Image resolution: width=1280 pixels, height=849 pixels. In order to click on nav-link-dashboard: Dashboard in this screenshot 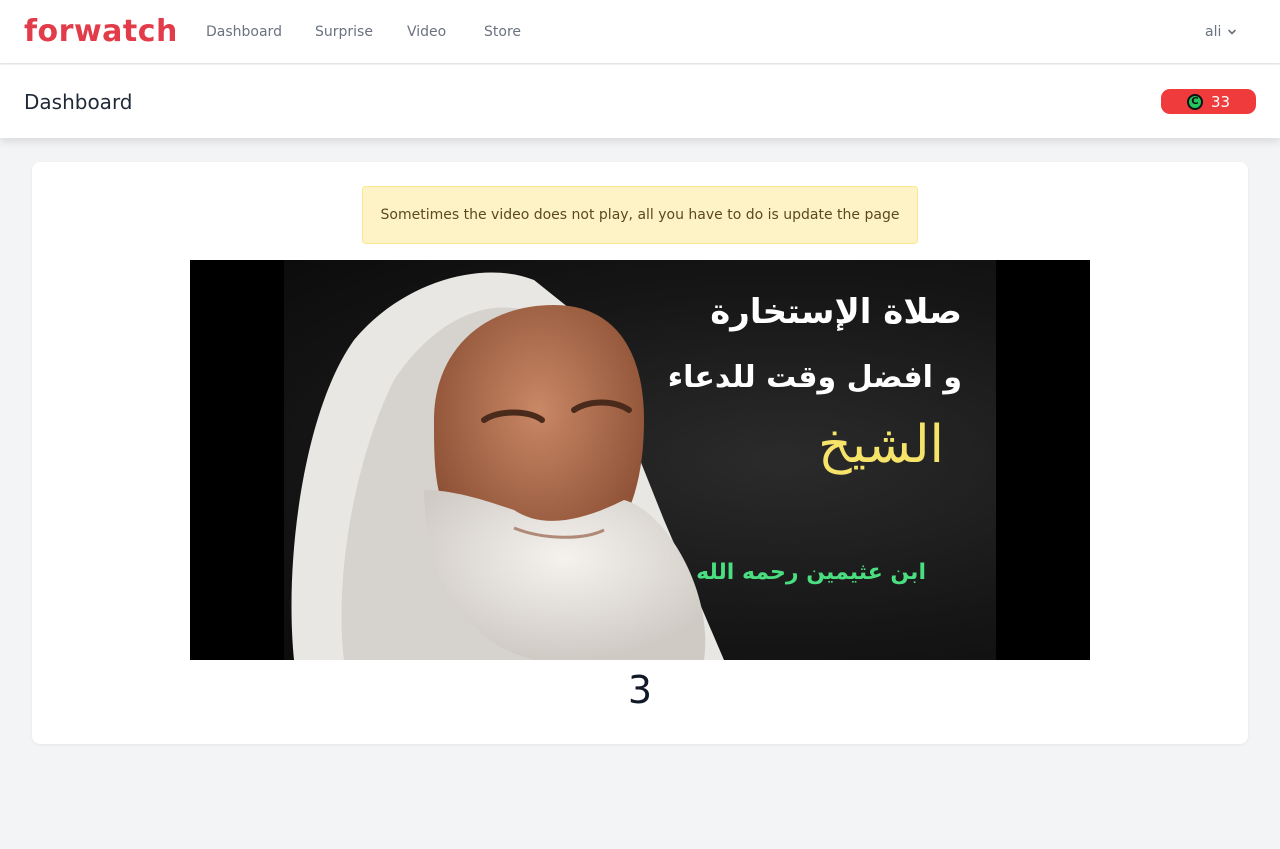, I will do `click(244, 32)`.